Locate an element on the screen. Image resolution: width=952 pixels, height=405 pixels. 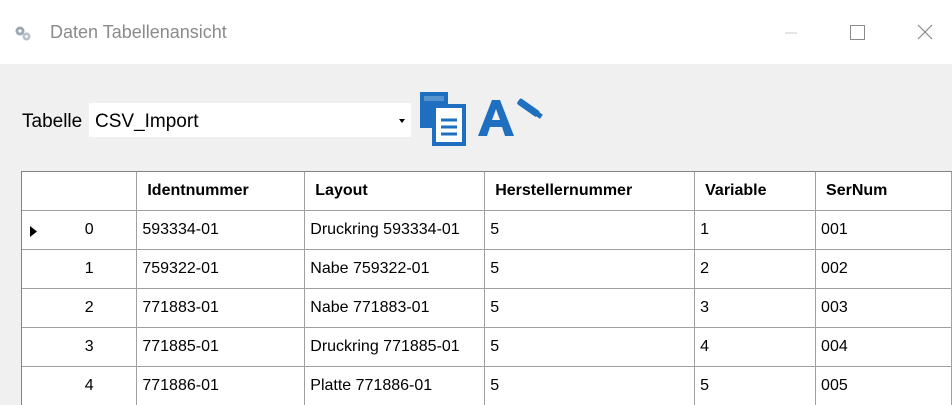
current-row-arrow-icon is located at coordinates (33, 231).